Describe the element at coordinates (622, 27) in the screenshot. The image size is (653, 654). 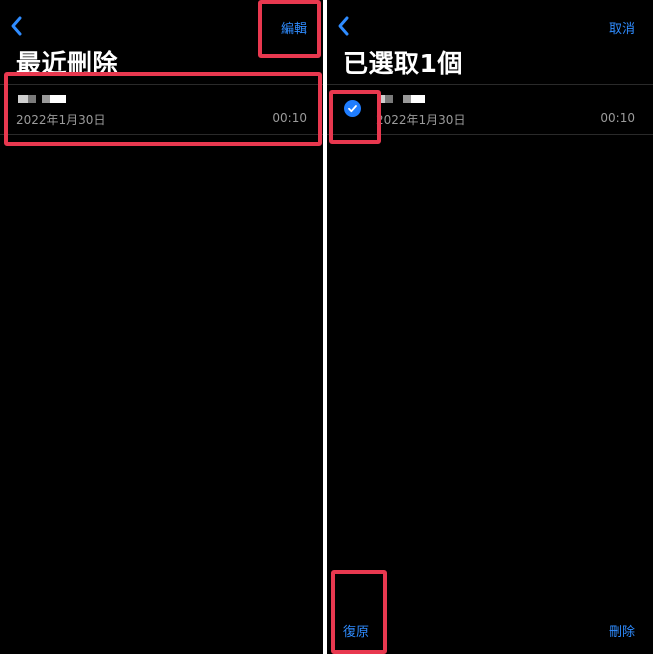
I see `cancel-button: 取消` at that location.